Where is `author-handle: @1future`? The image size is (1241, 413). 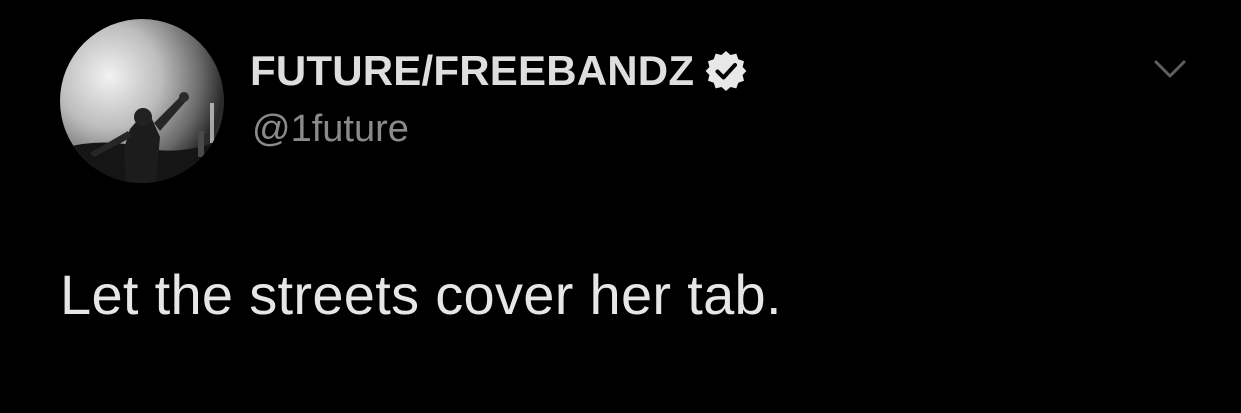
author-handle: @1future is located at coordinates (330, 129).